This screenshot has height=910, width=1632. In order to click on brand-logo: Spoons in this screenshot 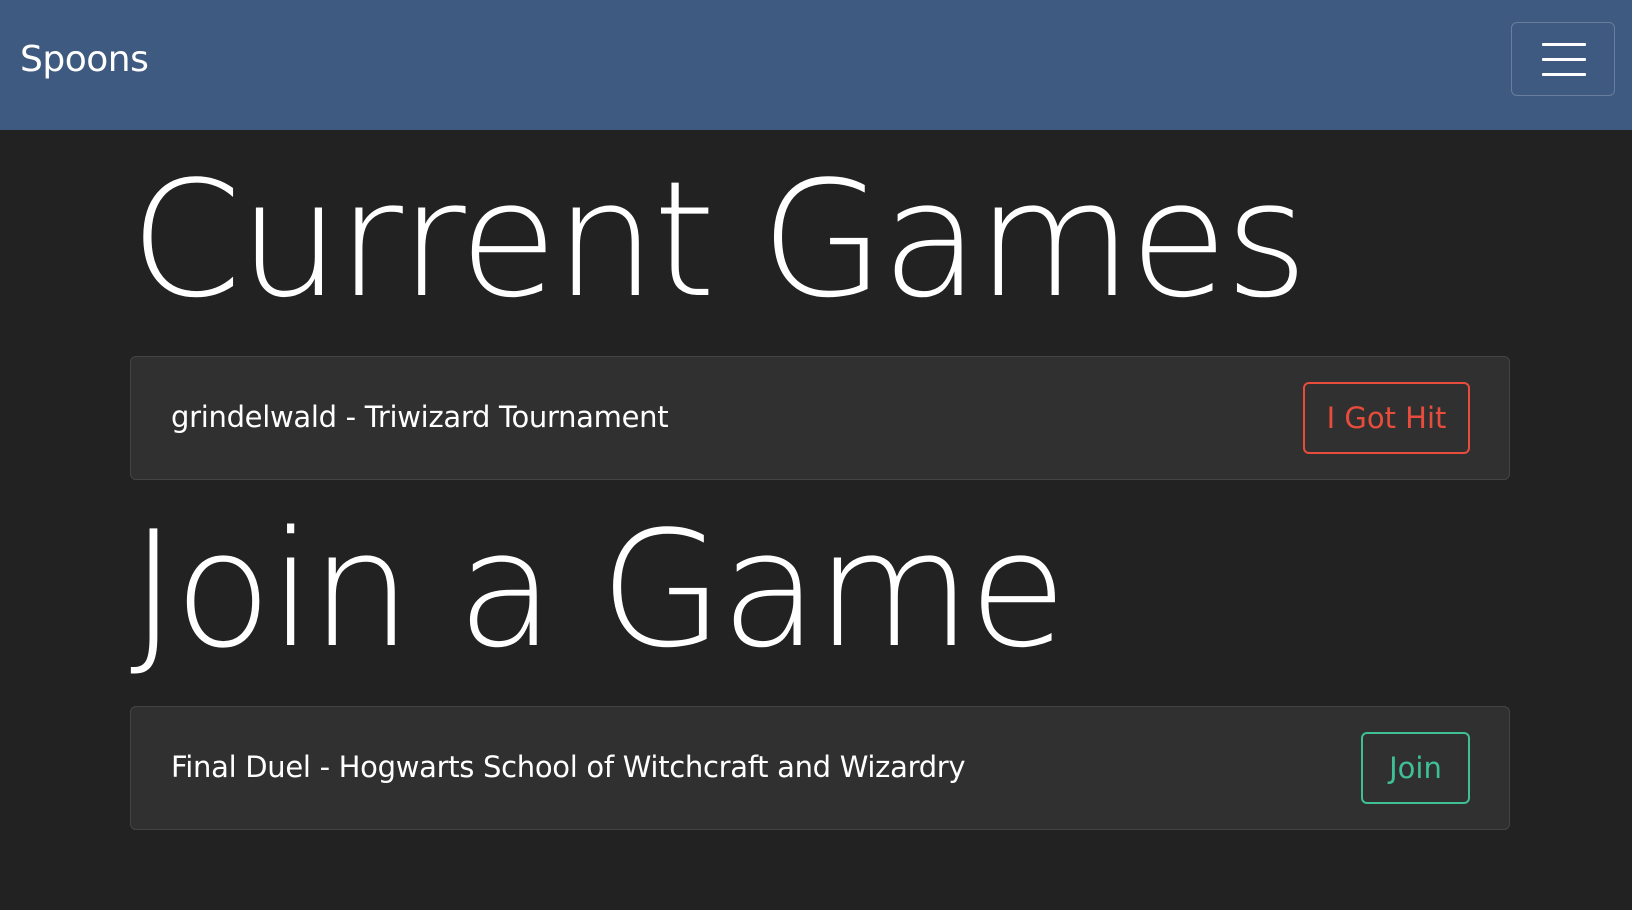, I will do `click(84, 60)`.